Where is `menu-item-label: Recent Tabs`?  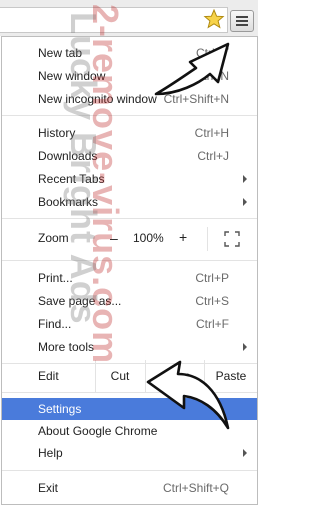 menu-item-label: Recent Tabs is located at coordinates (71, 179).